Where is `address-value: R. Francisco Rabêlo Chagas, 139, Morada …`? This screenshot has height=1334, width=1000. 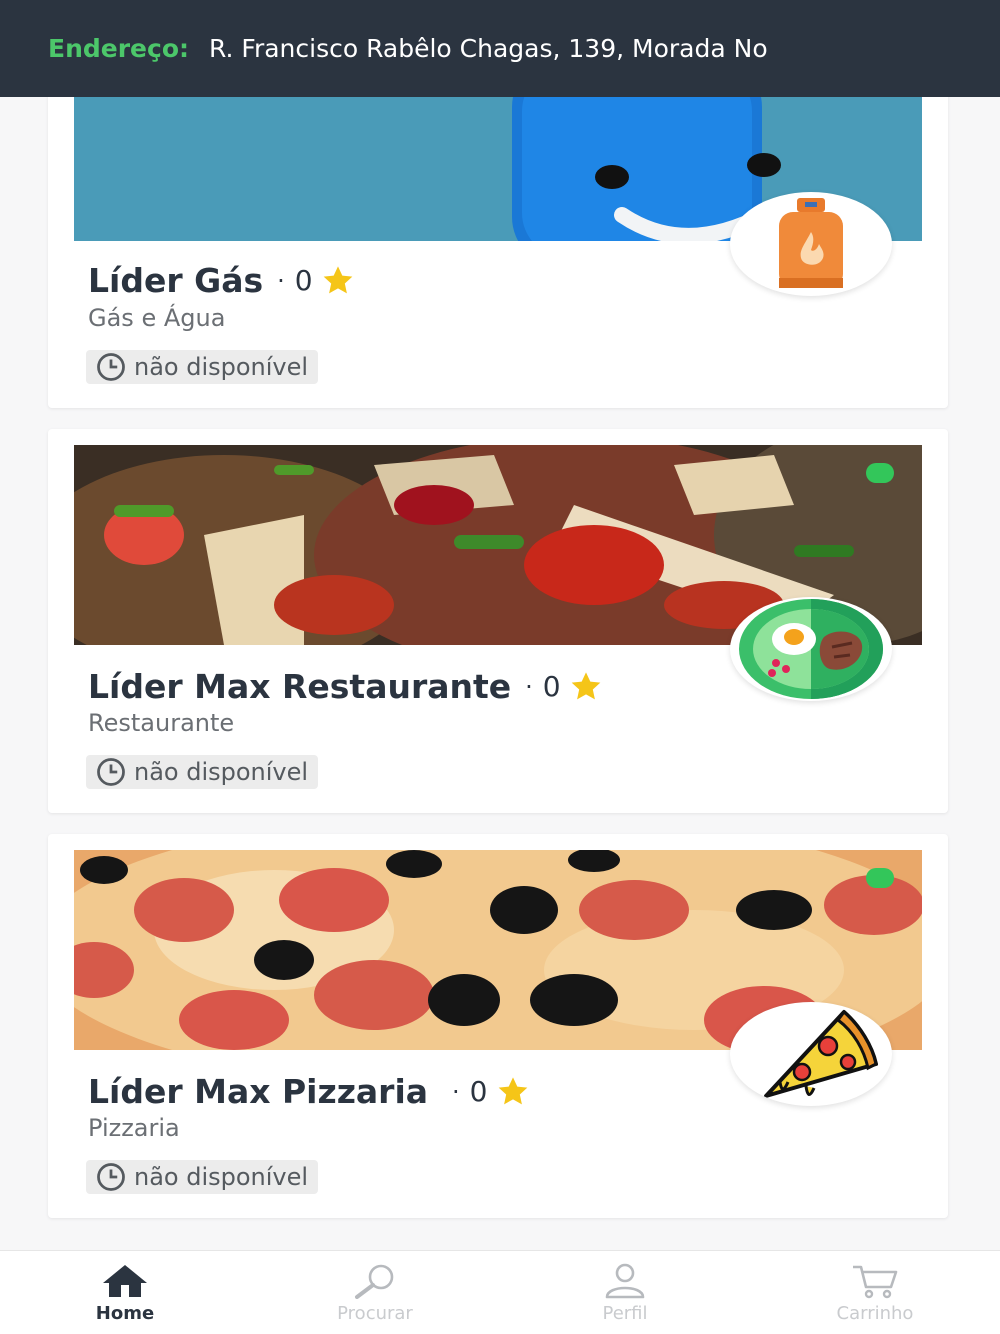 address-value: R. Francisco Rabêlo Chagas, 139, Morada … is located at coordinates (488, 48).